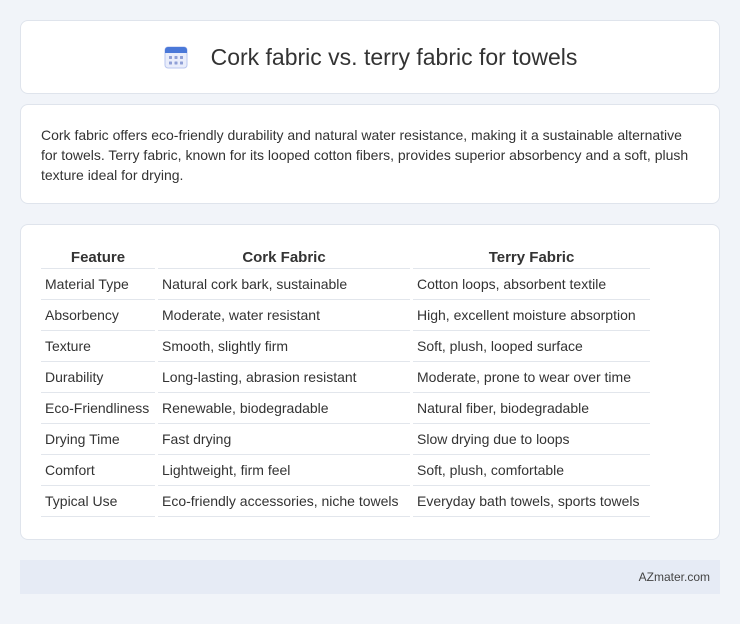 This screenshot has height=624, width=740. I want to click on table-cell: Durability, so click(98, 377).